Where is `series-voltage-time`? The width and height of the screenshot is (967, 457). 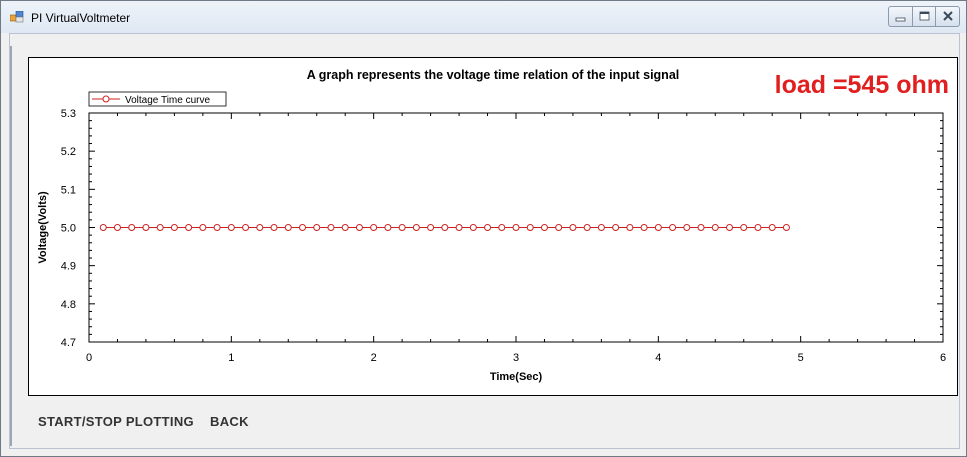
series-voltage-time is located at coordinates (444, 227).